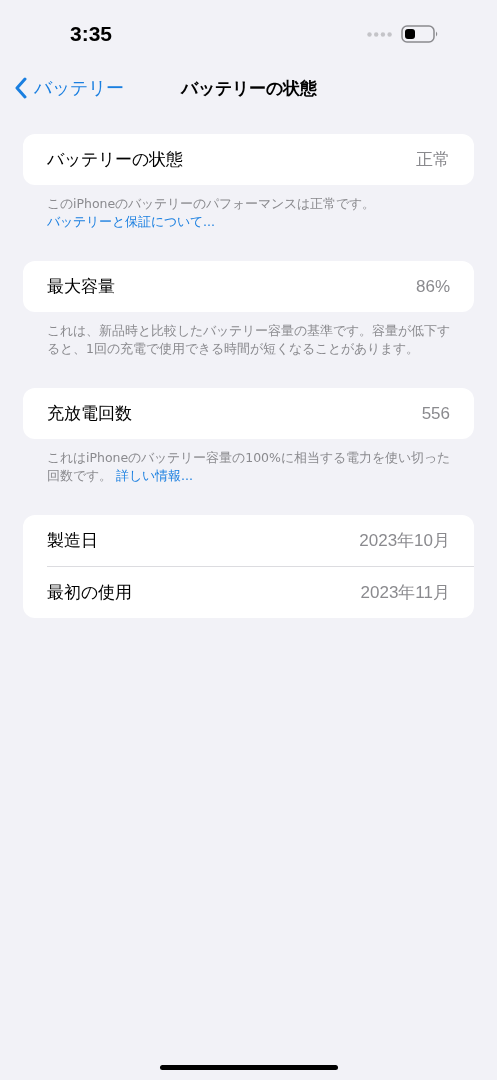  Describe the element at coordinates (248, 87) in the screenshot. I see `page-title: バッテリーの状態` at that location.